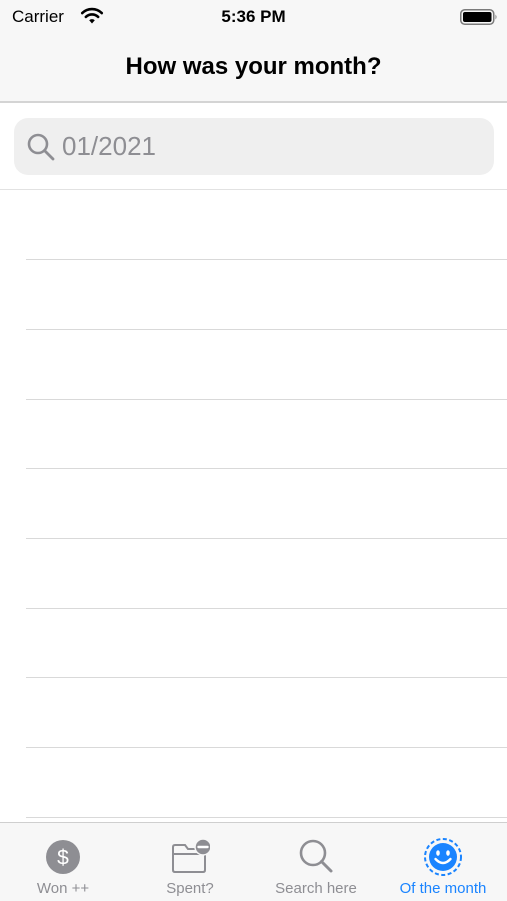 The image size is (507, 901). Describe the element at coordinates (190, 888) in the screenshot. I see `tab-spent-label: Spent?` at that location.